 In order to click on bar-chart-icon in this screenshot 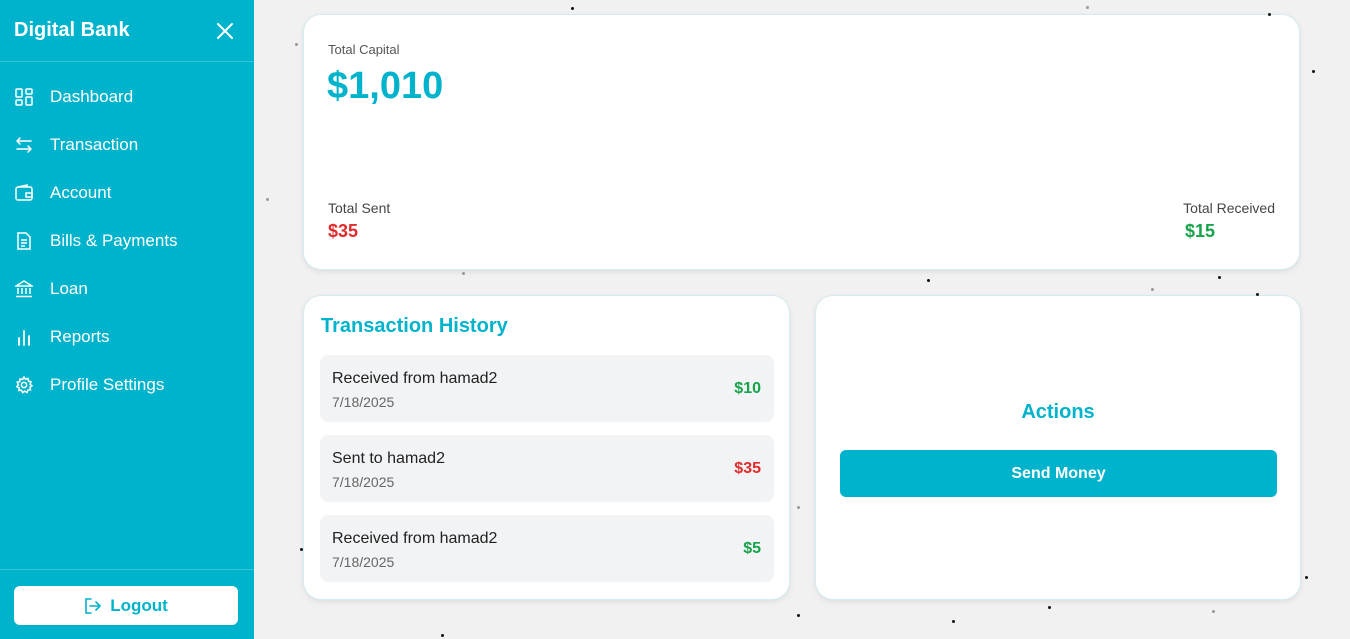, I will do `click(24, 337)`.